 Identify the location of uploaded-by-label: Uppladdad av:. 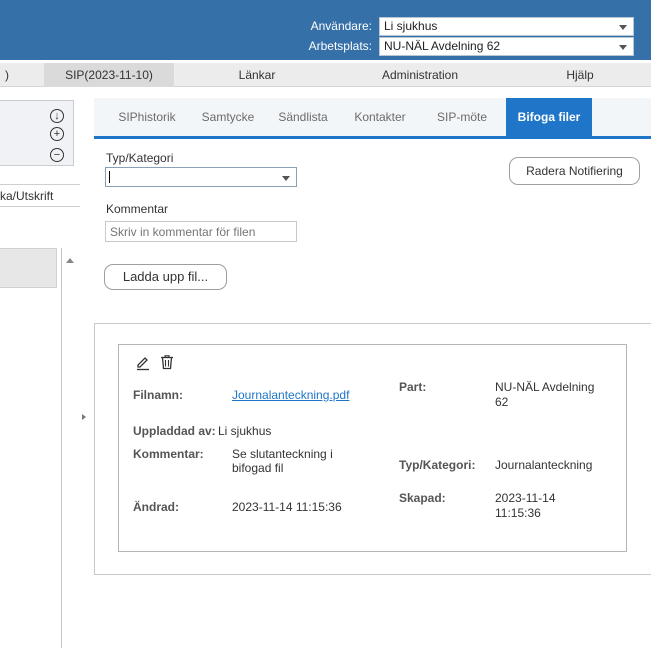
(174, 431).